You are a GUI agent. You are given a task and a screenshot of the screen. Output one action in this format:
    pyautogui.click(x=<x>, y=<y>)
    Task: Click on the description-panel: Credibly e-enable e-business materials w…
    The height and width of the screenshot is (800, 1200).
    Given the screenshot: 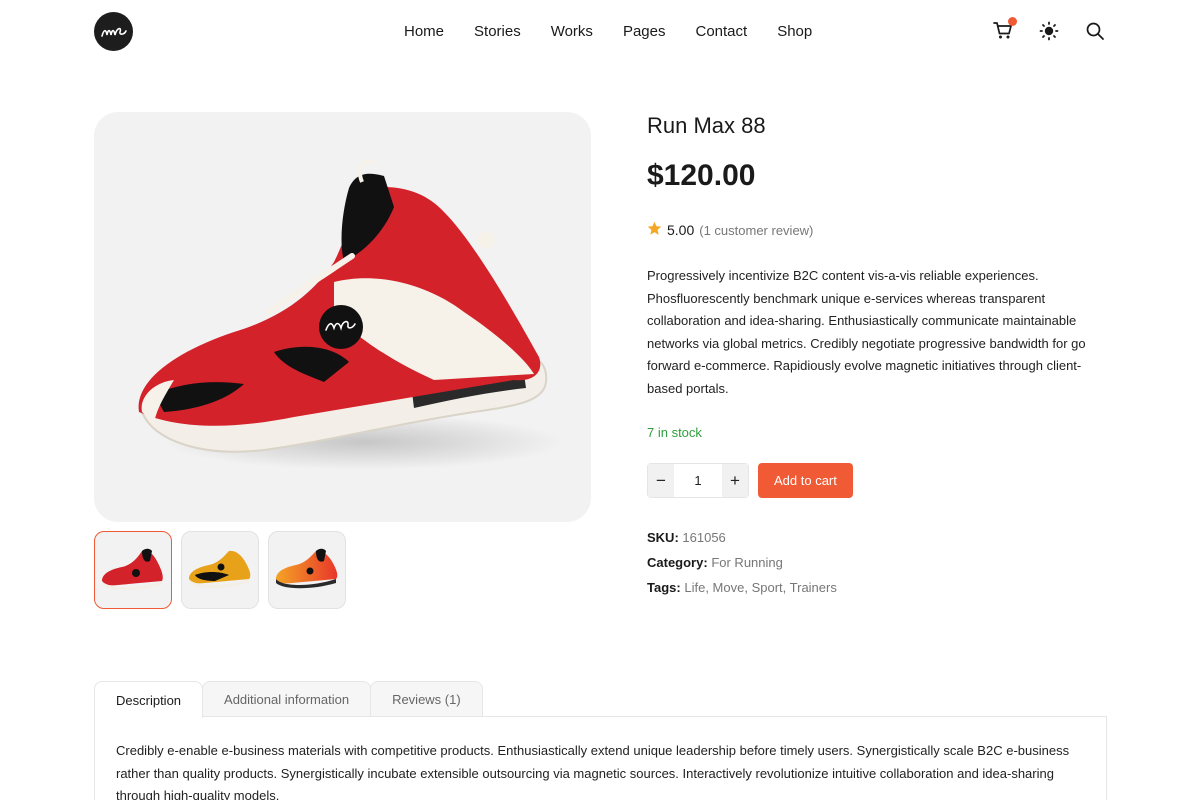 What is the action you would take?
    pyautogui.click(x=600, y=758)
    